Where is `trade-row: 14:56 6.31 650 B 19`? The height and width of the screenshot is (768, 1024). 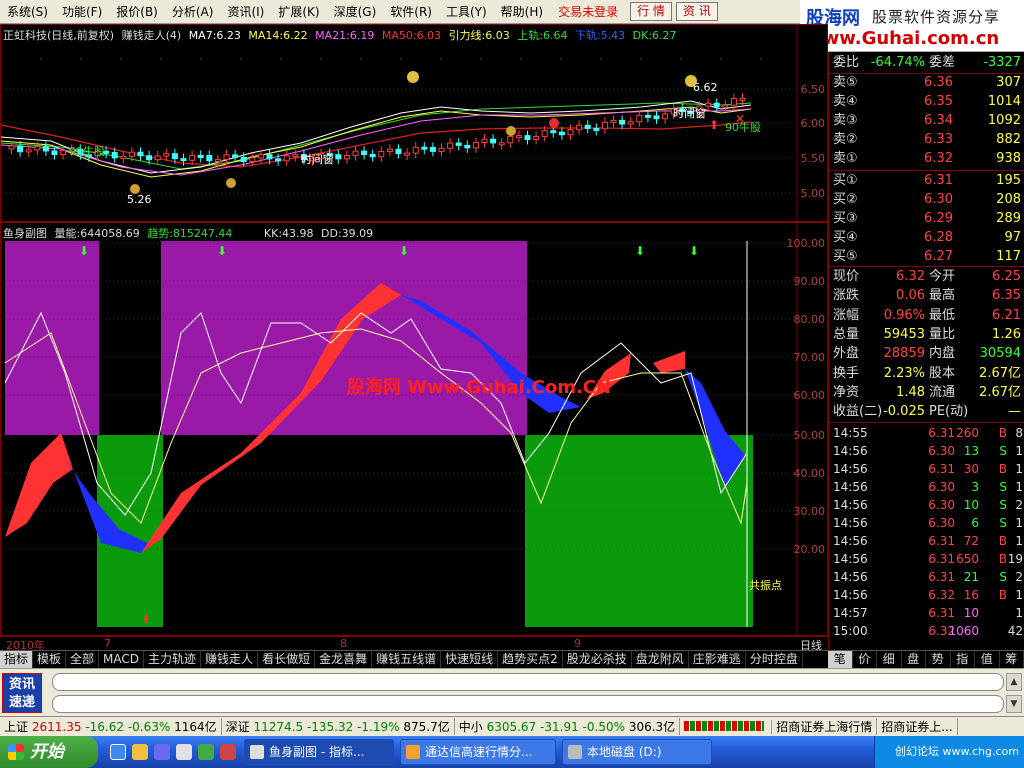 trade-row: 14:56 6.31 650 B 19 is located at coordinates (926, 559).